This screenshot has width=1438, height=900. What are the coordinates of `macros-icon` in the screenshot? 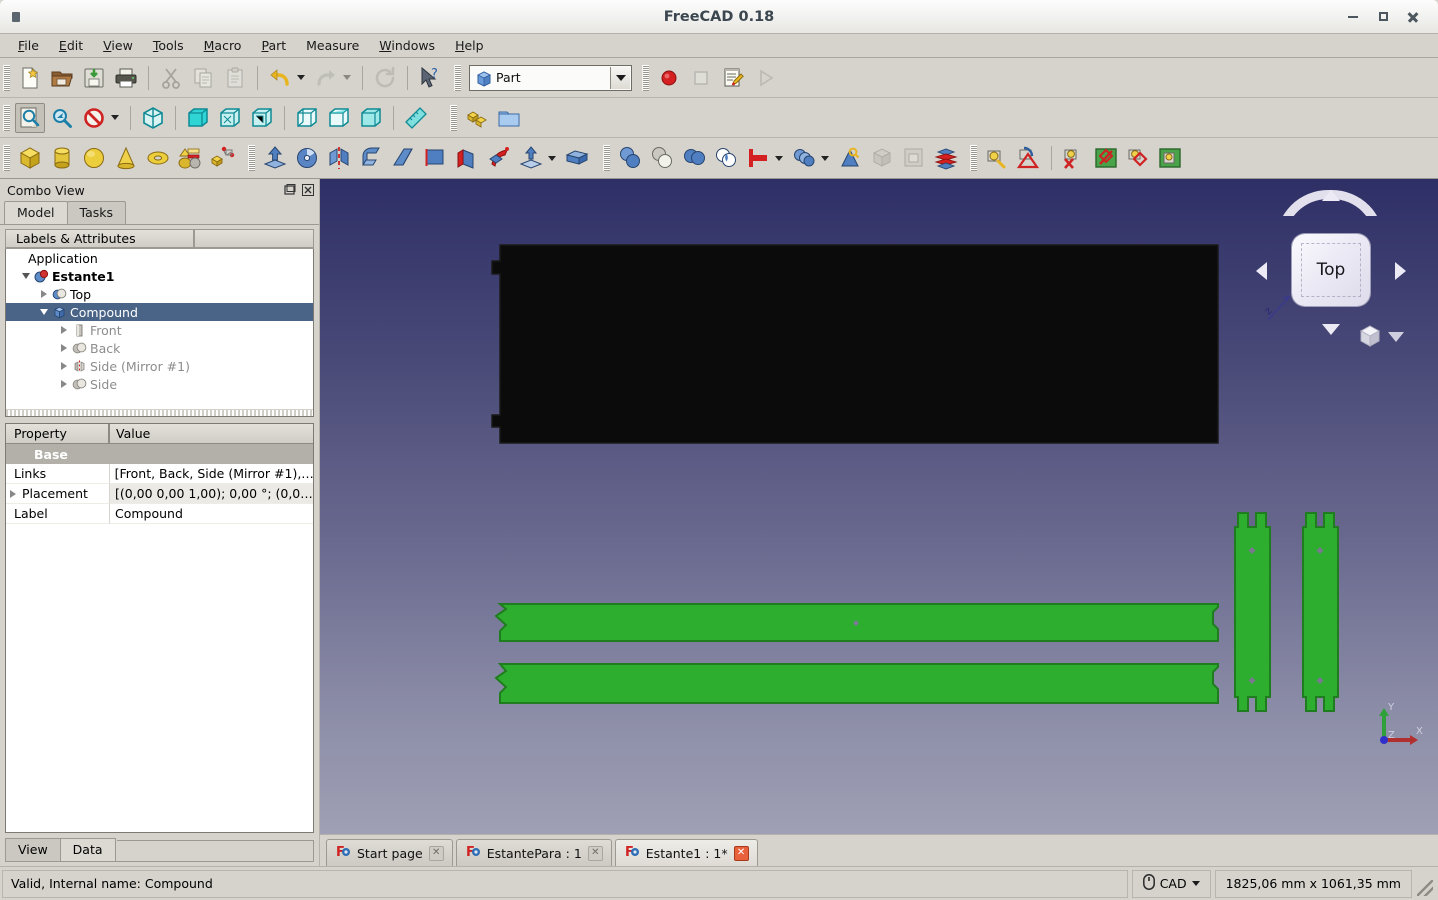 It's located at (733, 78).